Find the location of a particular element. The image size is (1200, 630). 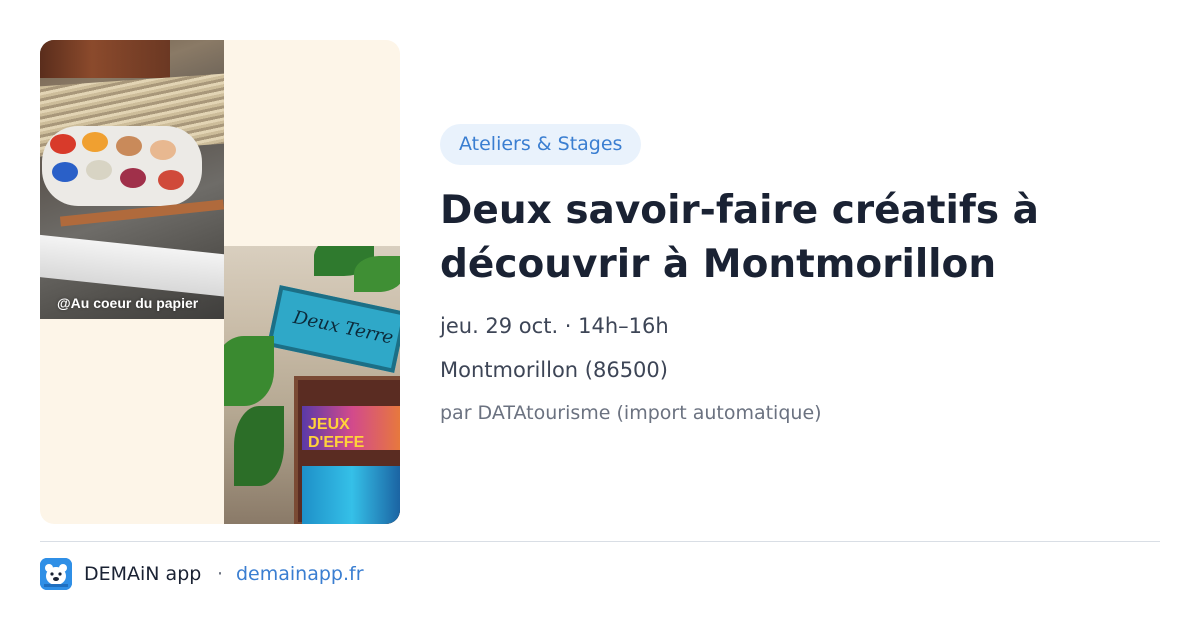

event-location: Montmorillon (86500) is located at coordinates (554, 370).